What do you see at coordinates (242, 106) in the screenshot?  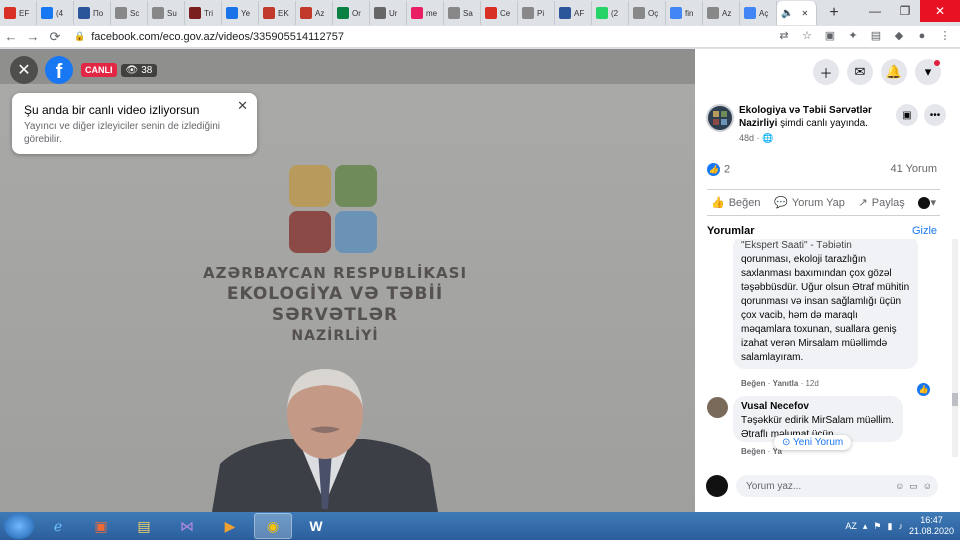 I see `toast-close-icon: ✕` at bounding box center [242, 106].